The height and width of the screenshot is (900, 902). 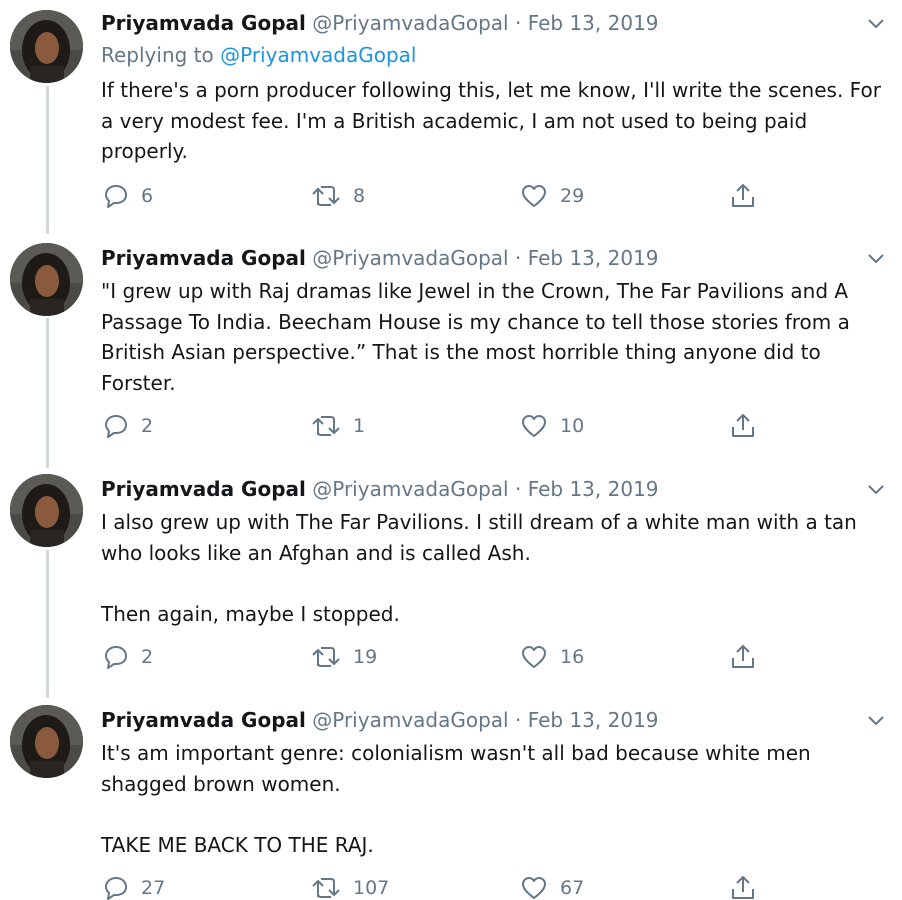 I want to click on reply-count: 6, so click(x=147, y=196).